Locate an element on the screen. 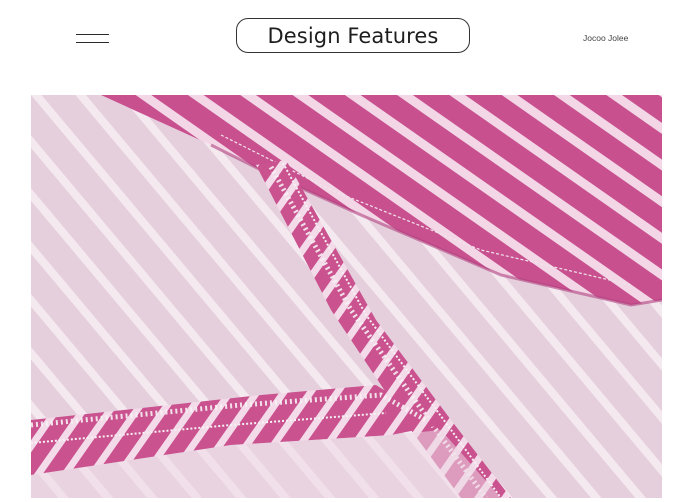  section-title: Design Features is located at coordinates (353, 35).